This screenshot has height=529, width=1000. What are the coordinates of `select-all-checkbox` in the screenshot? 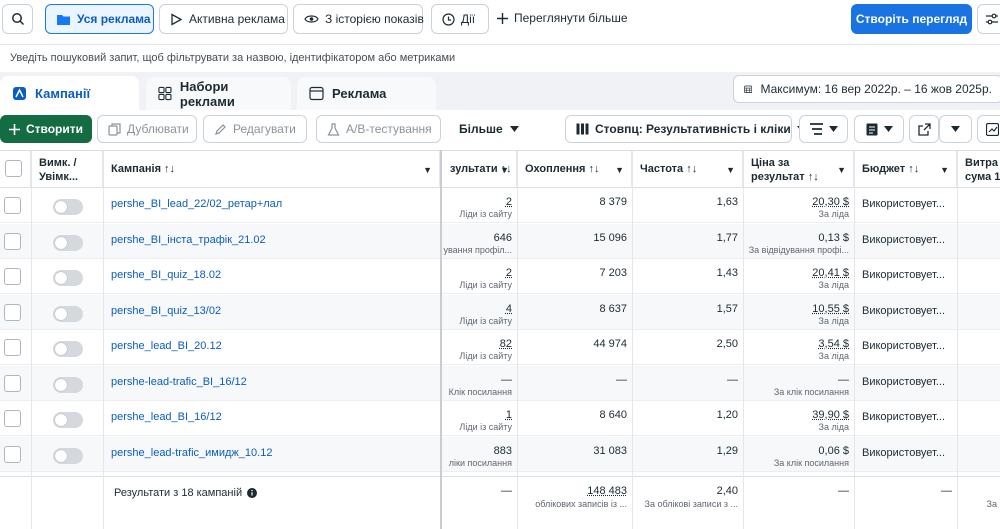 It's located at (13, 168).